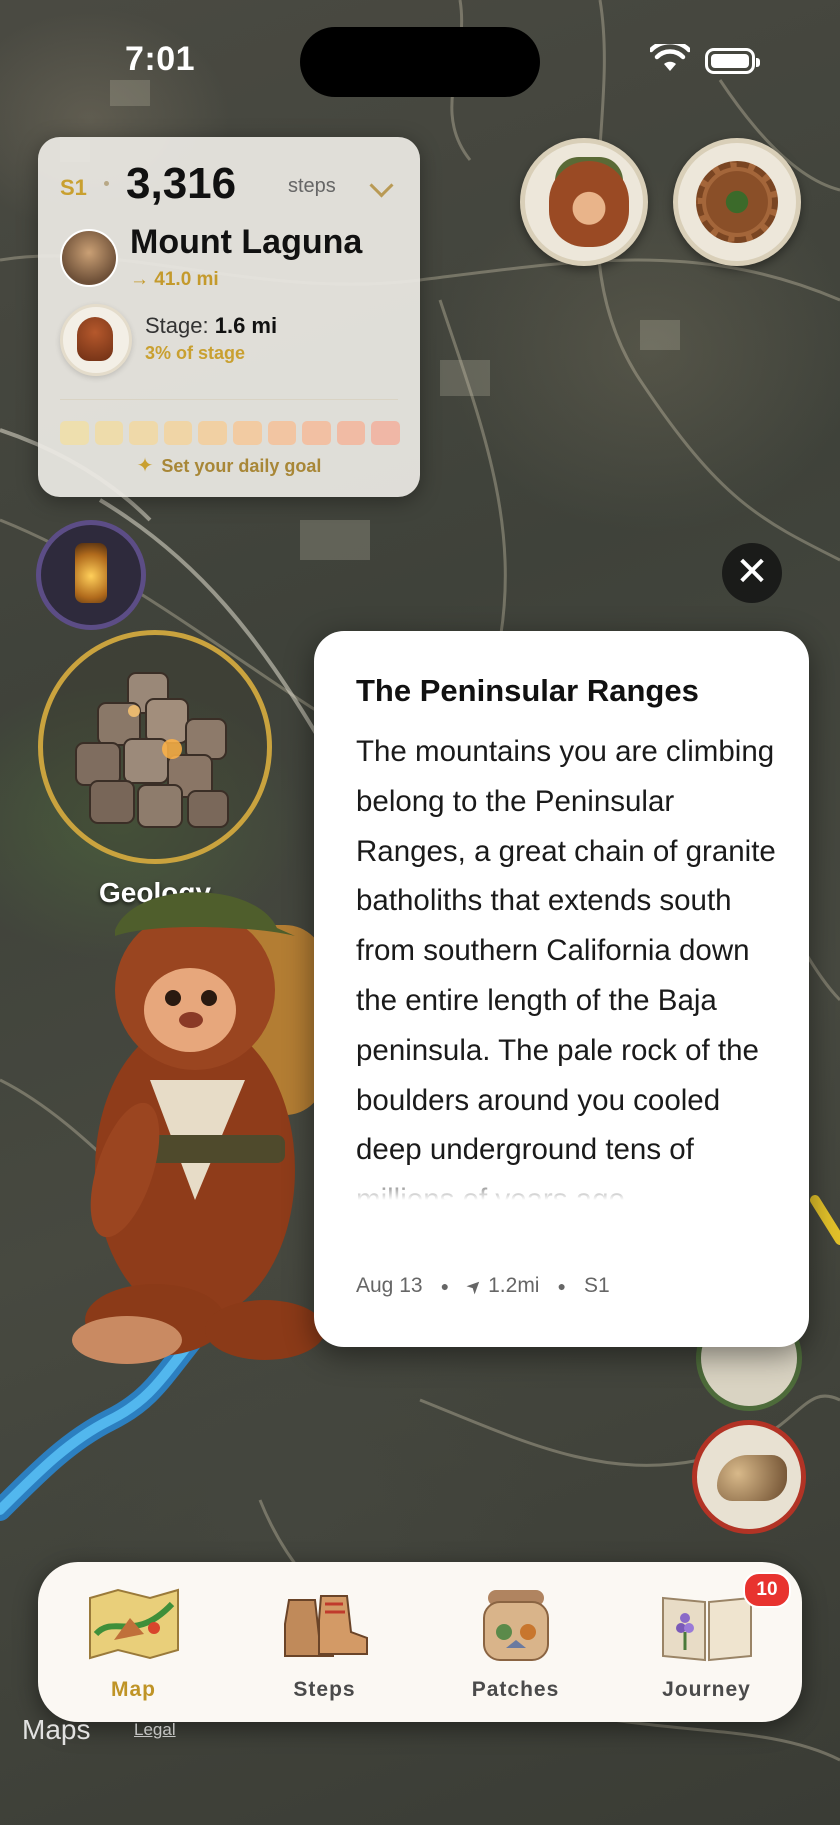  I want to click on settings-button, so click(737, 202).